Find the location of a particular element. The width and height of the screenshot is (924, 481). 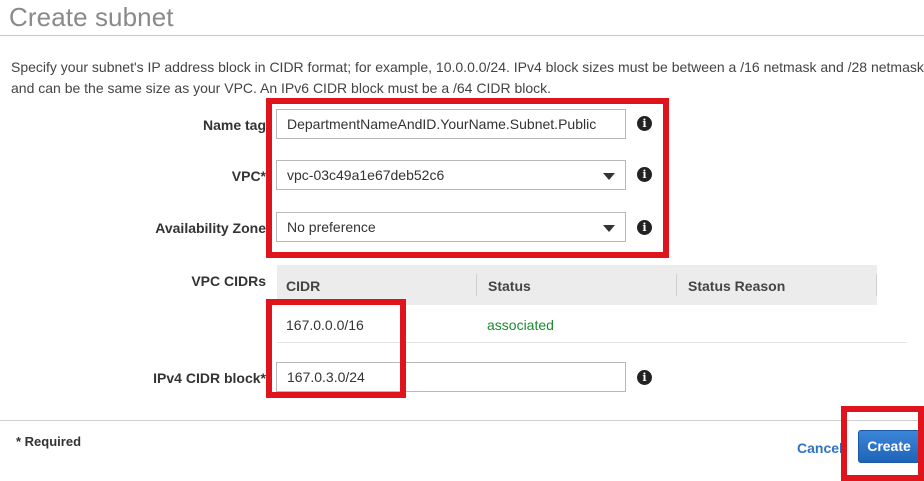

highlight-box-create is located at coordinates (882, 443).